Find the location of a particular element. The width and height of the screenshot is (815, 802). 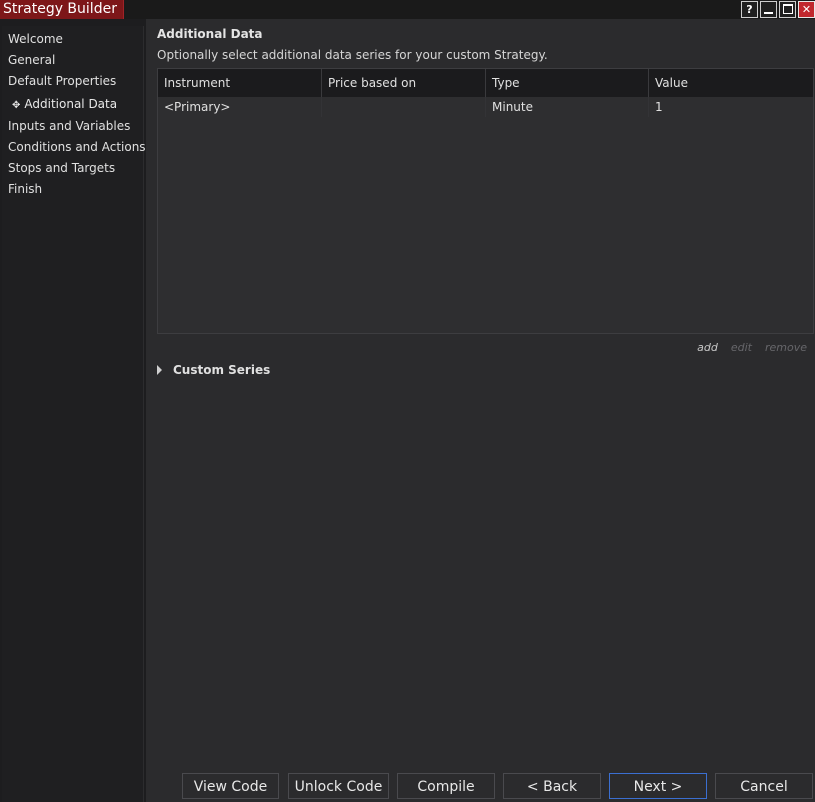

edit-link: edit is located at coordinates (741, 347).